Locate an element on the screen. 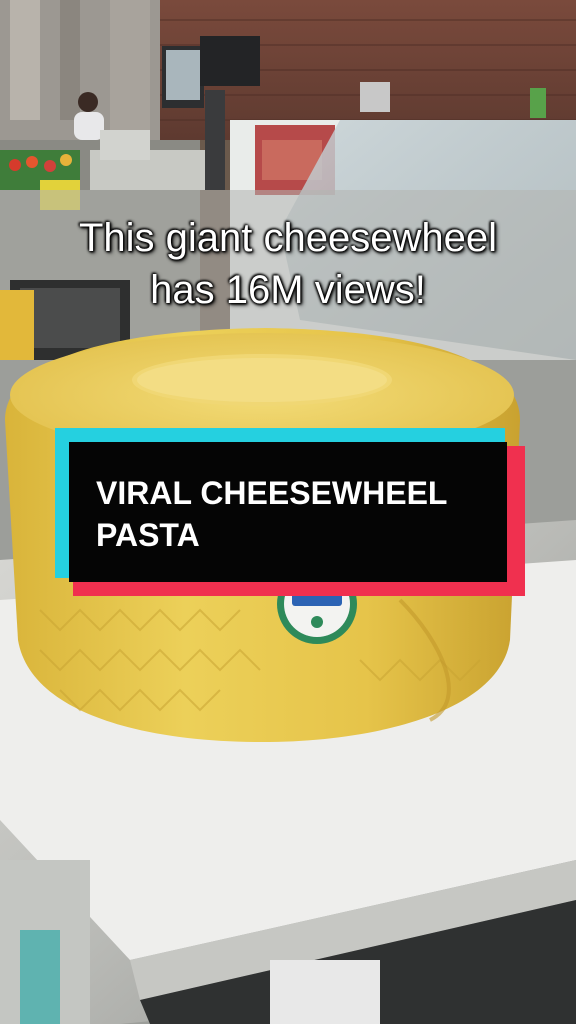  title-banner: VIRAL CHEESEWHEEL PASTA is located at coordinates (290, 512).